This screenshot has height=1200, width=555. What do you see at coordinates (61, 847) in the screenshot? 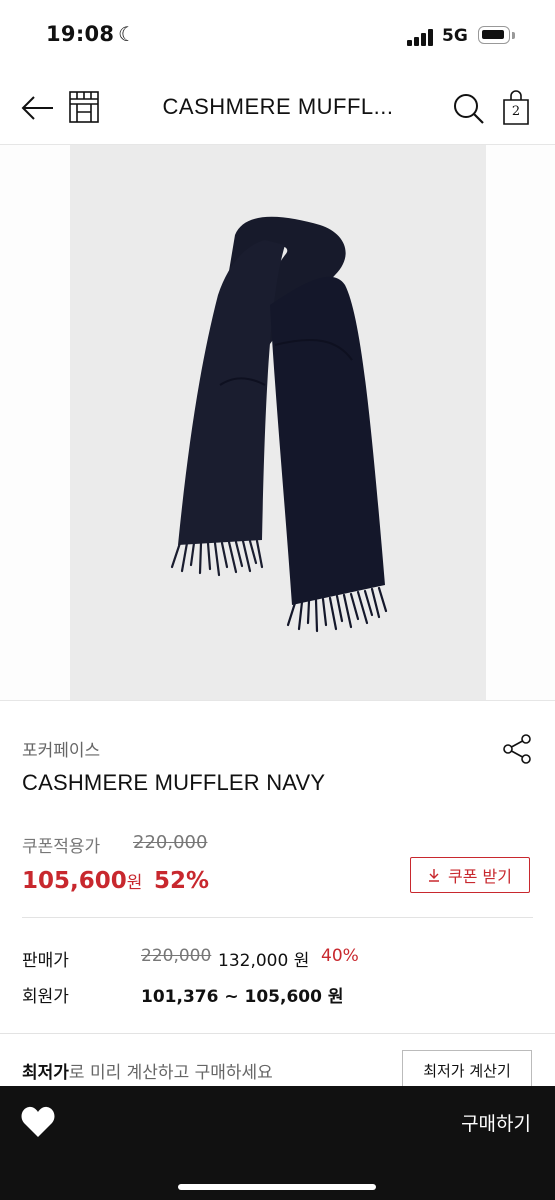
I see `coupon-price-label: 쿠폰적용가` at bounding box center [61, 847].